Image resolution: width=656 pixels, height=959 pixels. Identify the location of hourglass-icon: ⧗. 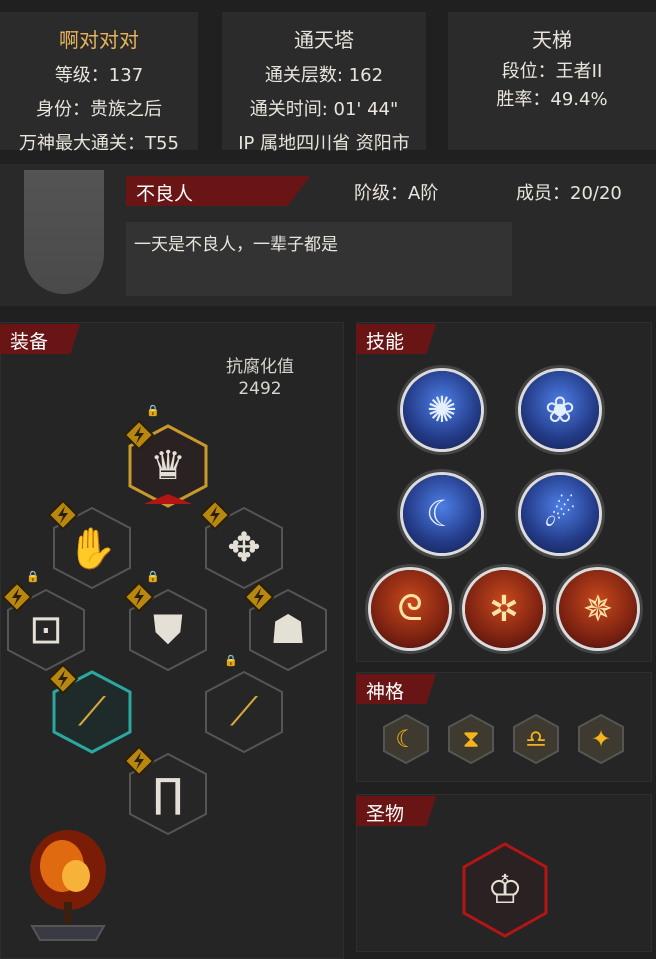
(471, 739).